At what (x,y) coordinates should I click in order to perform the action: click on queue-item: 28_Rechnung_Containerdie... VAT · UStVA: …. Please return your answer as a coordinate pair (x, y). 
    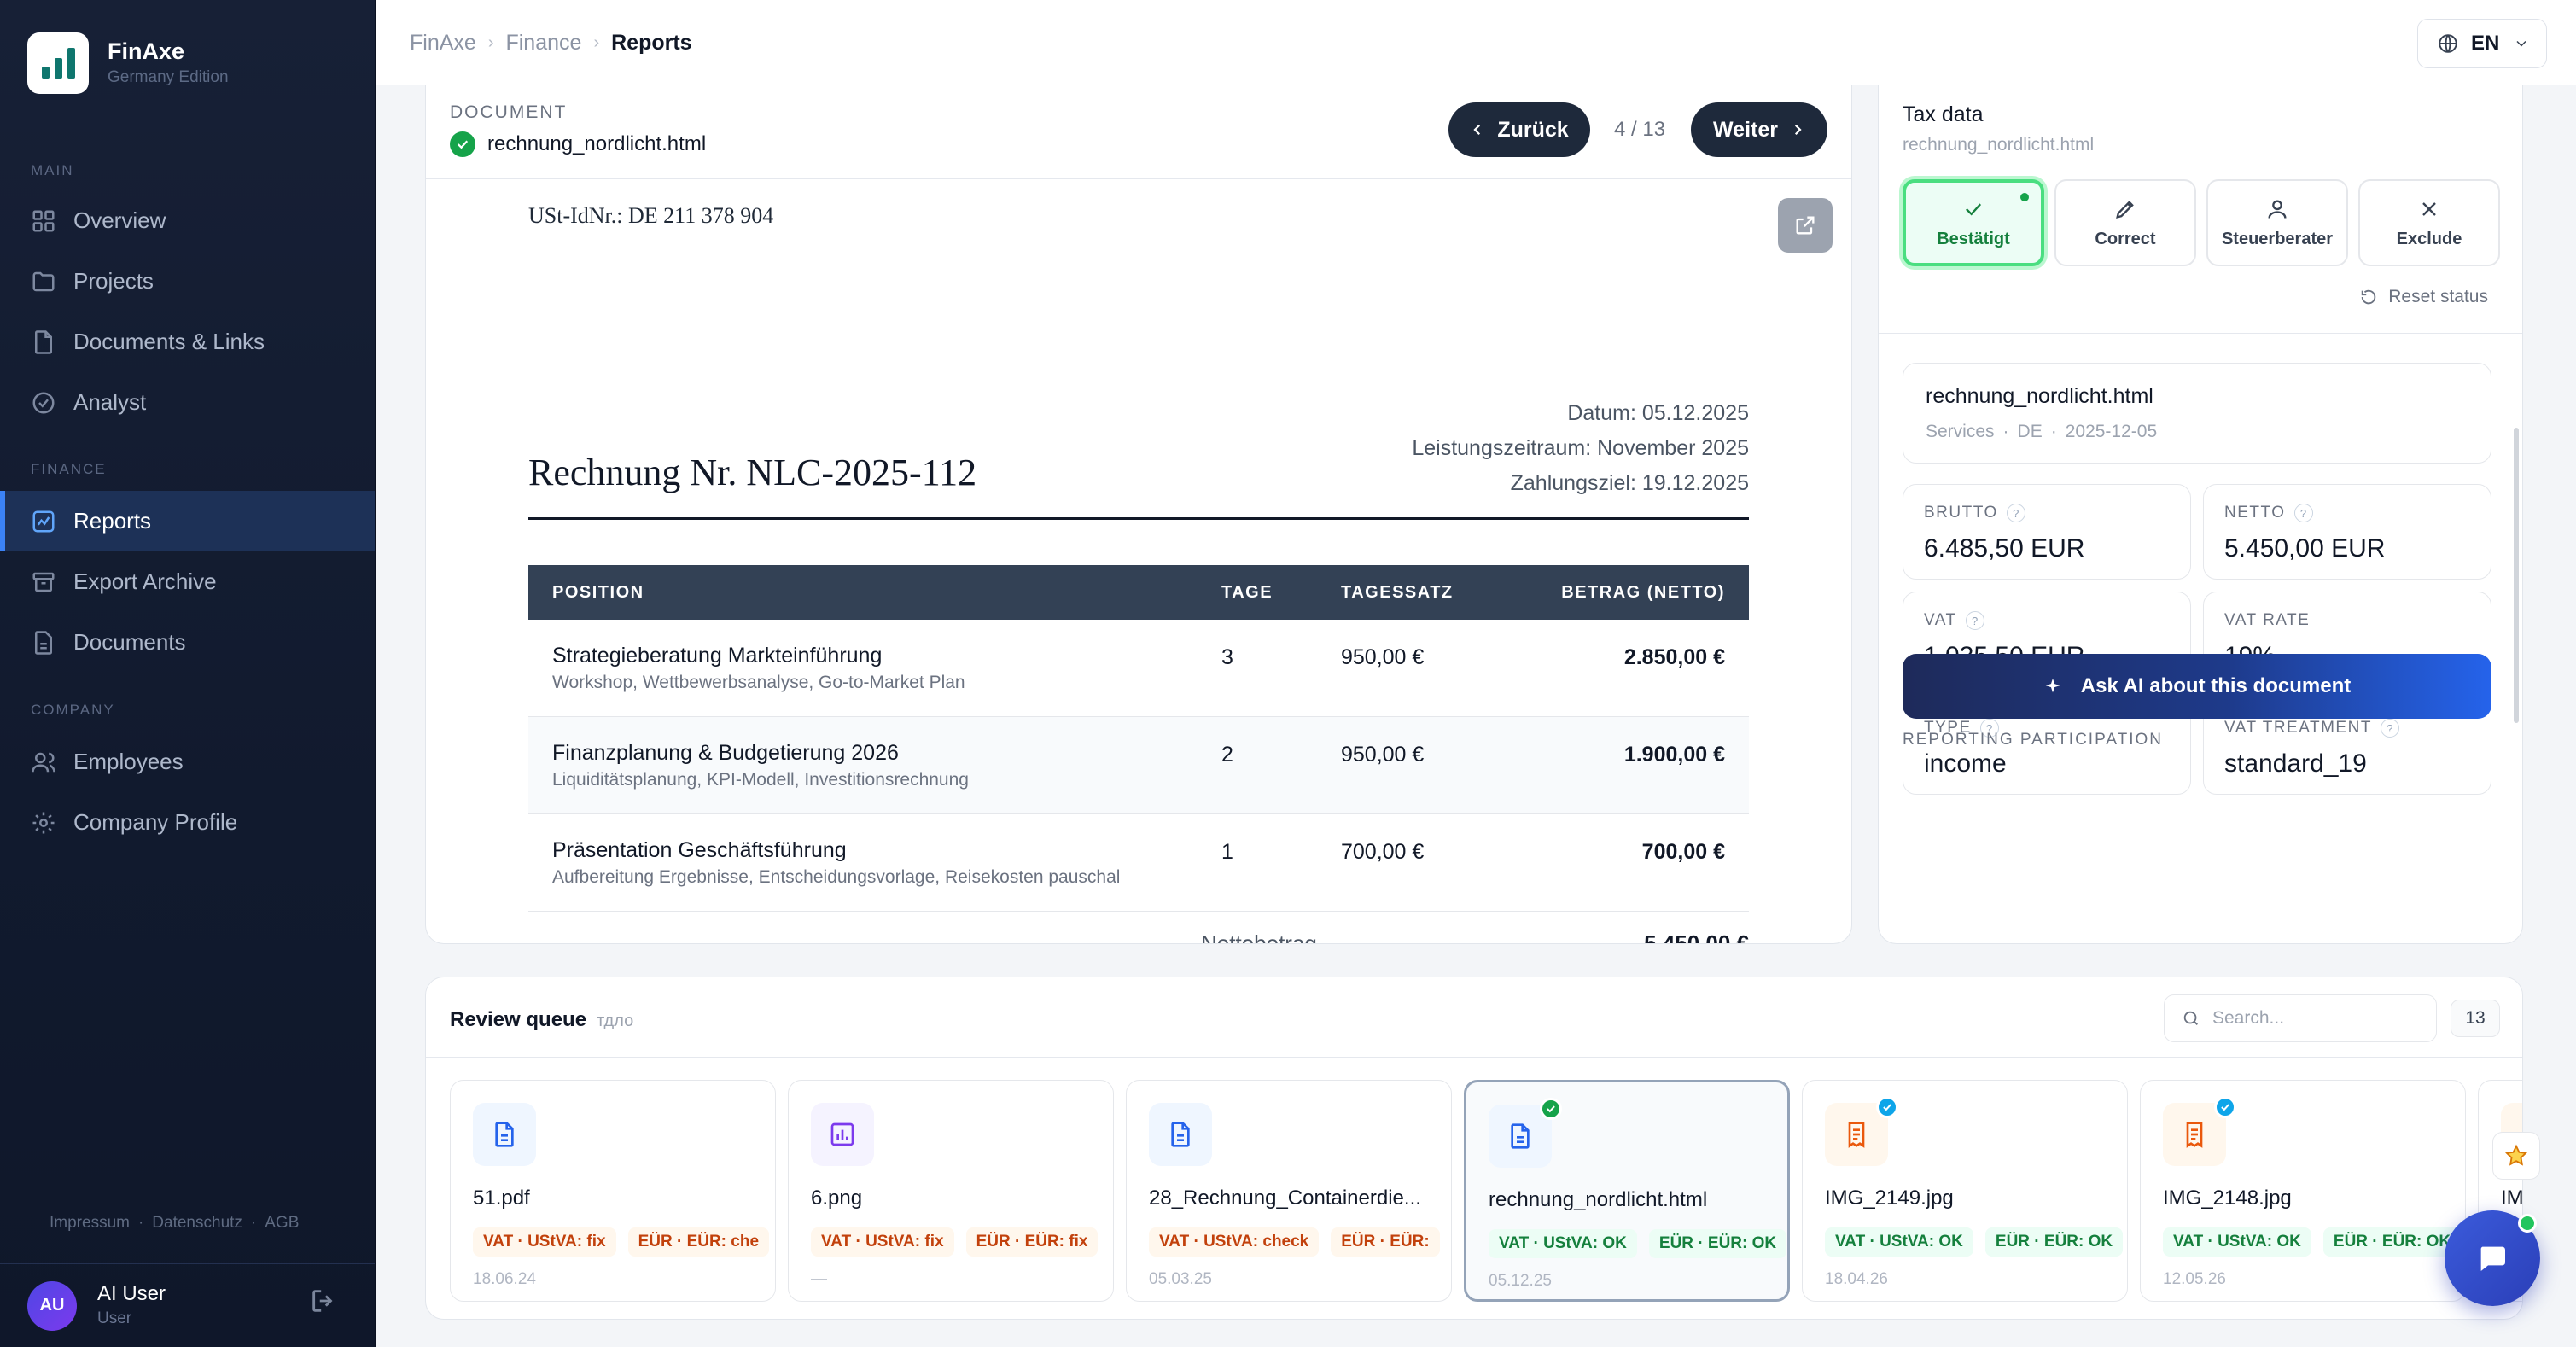
    Looking at the image, I should click on (1289, 1191).